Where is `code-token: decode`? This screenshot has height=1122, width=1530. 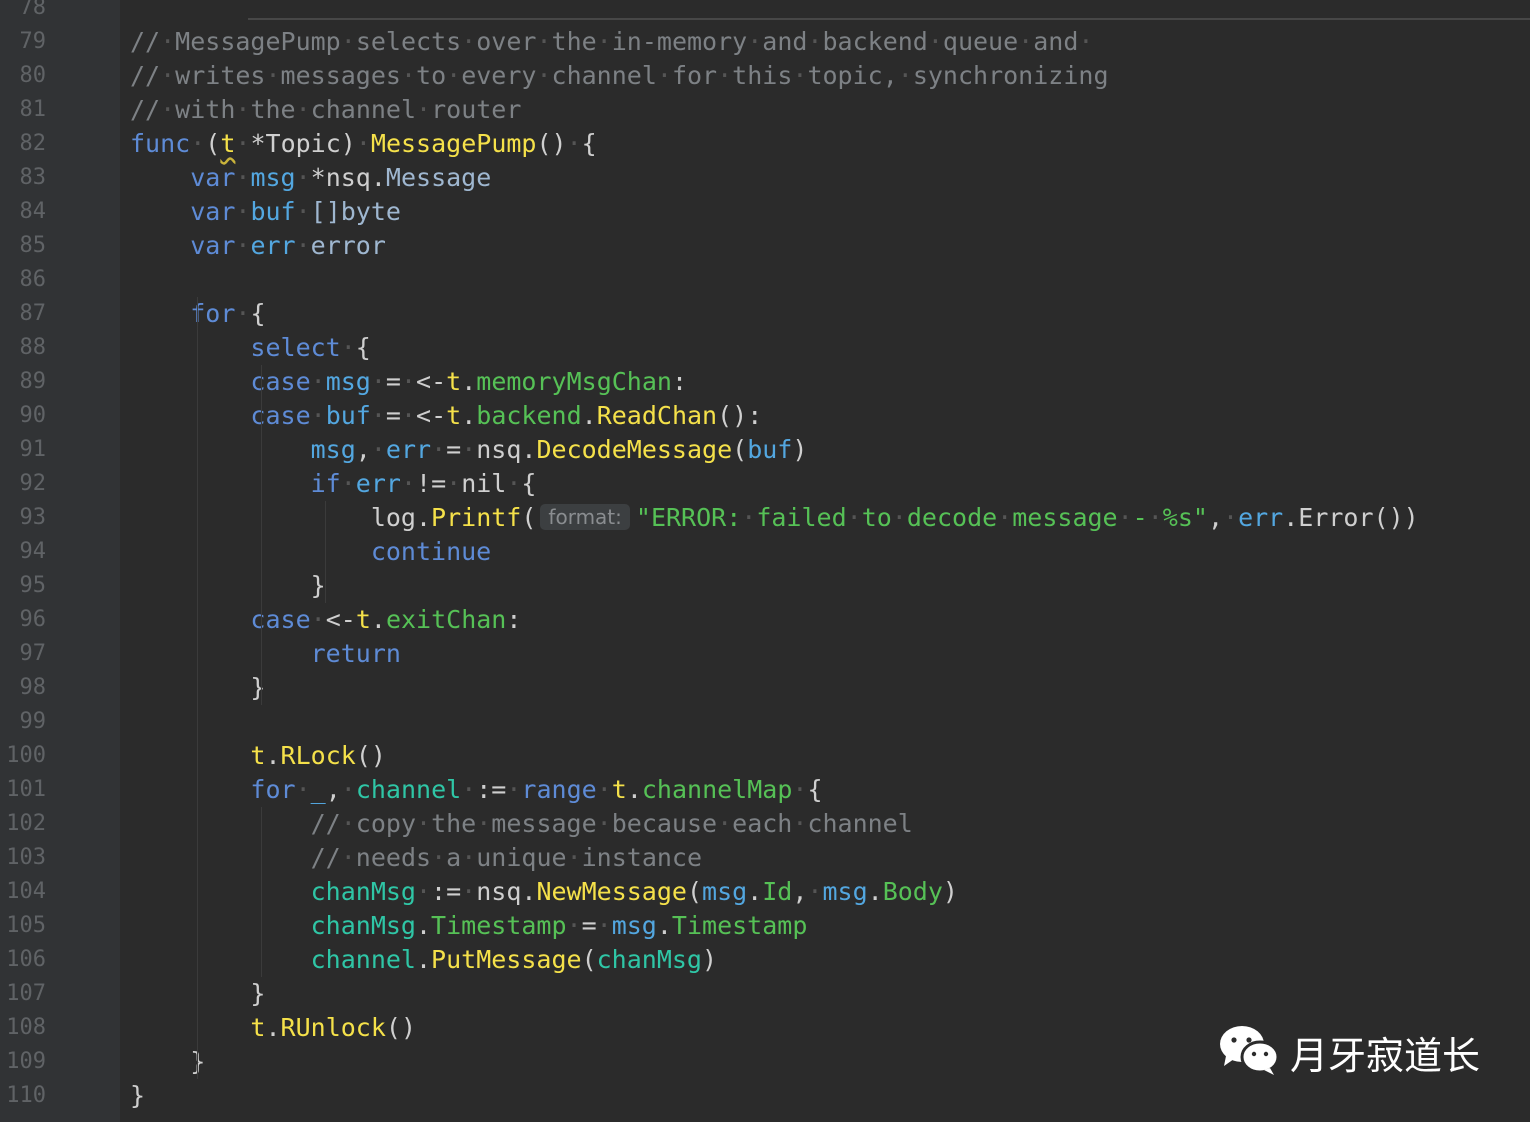 code-token: decode is located at coordinates (952, 517).